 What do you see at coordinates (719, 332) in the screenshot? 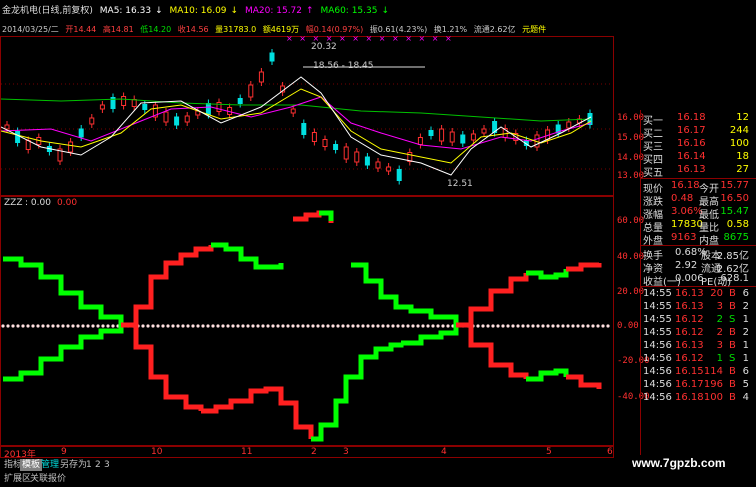
I see `tick-vol: 2` at bounding box center [719, 332].